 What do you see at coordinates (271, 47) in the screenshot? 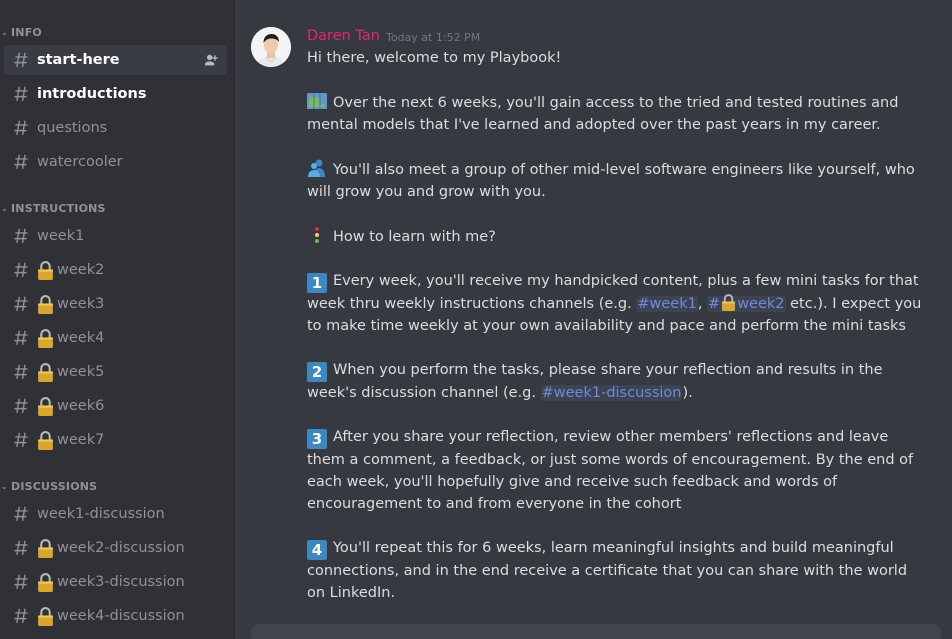
I see `avatar` at bounding box center [271, 47].